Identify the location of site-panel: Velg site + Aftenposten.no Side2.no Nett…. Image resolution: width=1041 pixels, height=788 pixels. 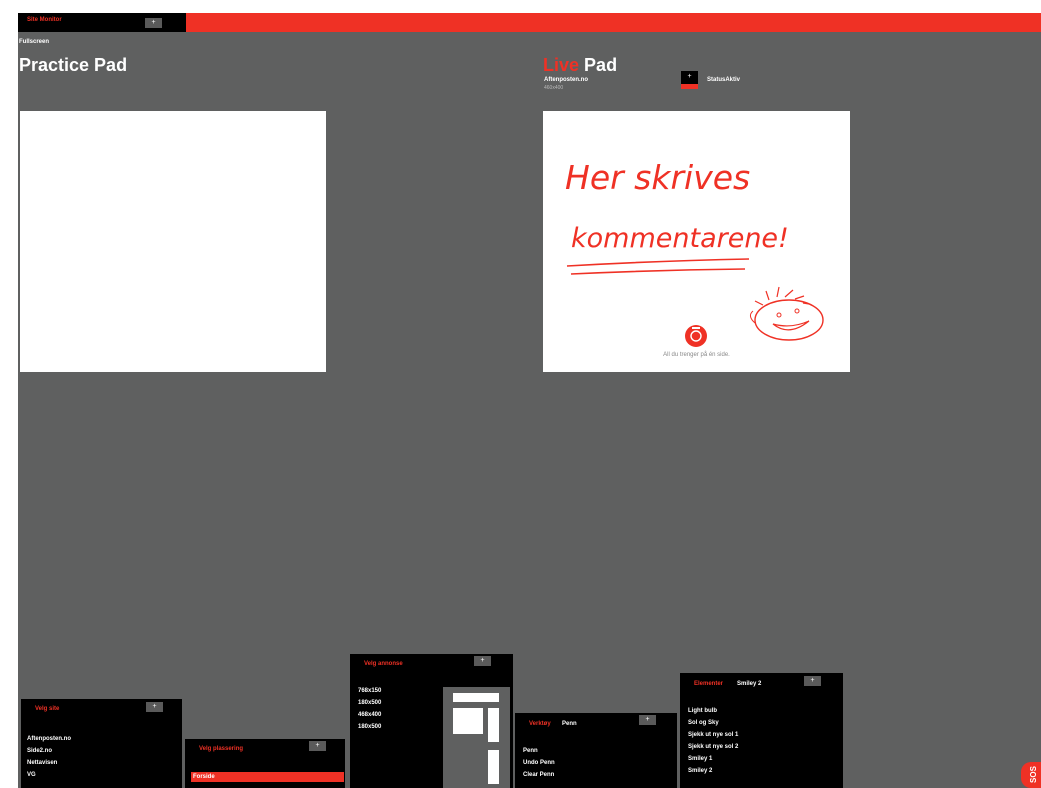
(101, 743).